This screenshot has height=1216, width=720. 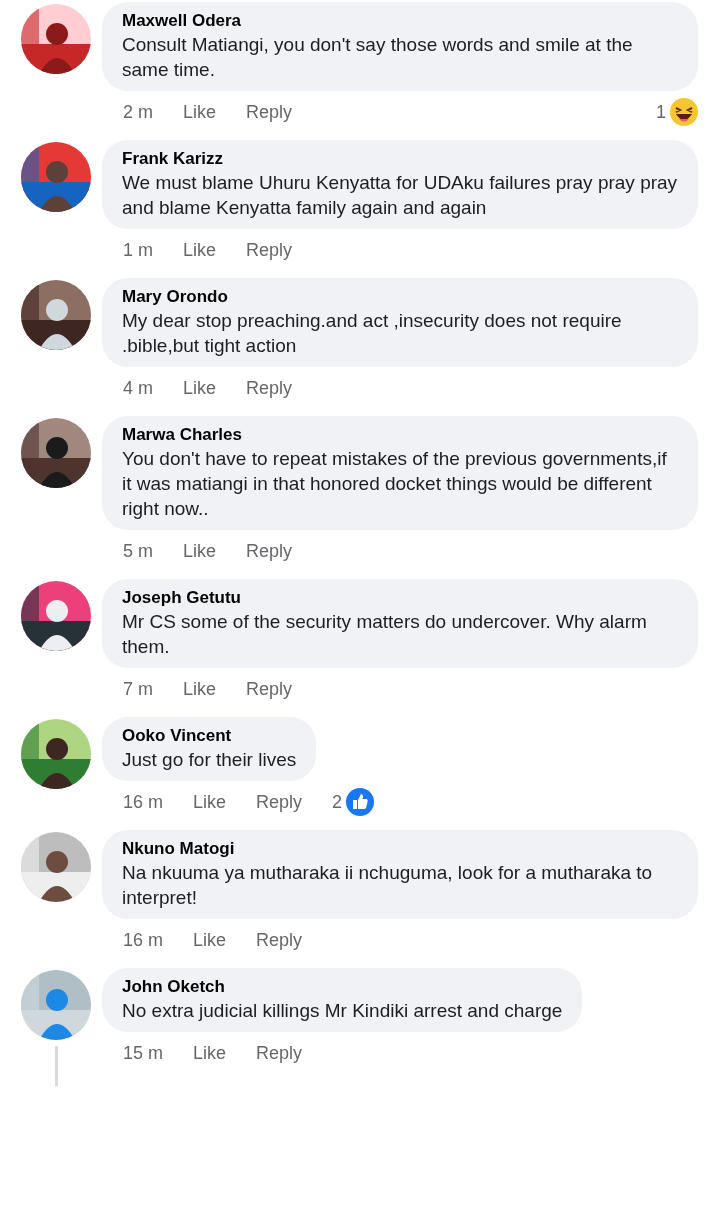 I want to click on timestamp: 1 m, so click(x=138, y=250).